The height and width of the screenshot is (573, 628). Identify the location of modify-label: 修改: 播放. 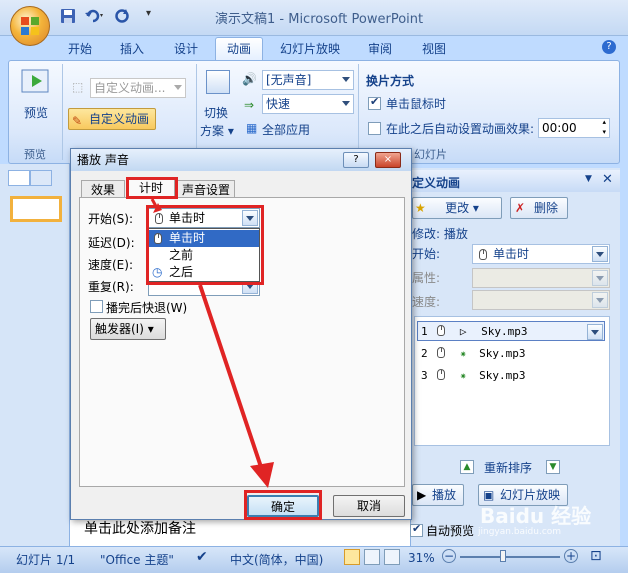
(440, 234).